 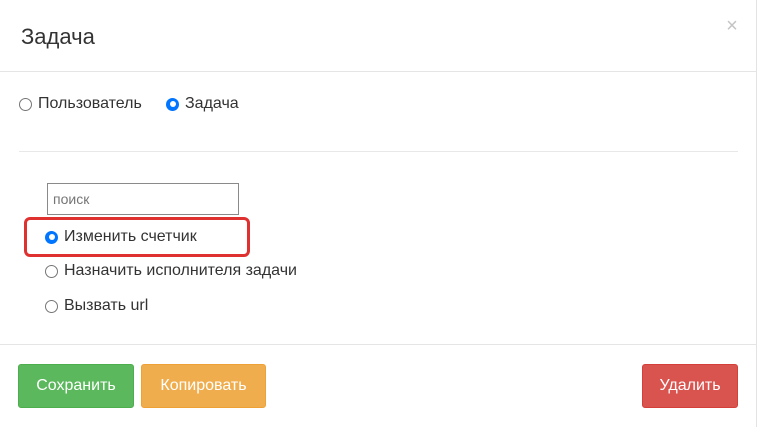 I want to click on action-option-call-url: Вызвать url, so click(x=96, y=306).